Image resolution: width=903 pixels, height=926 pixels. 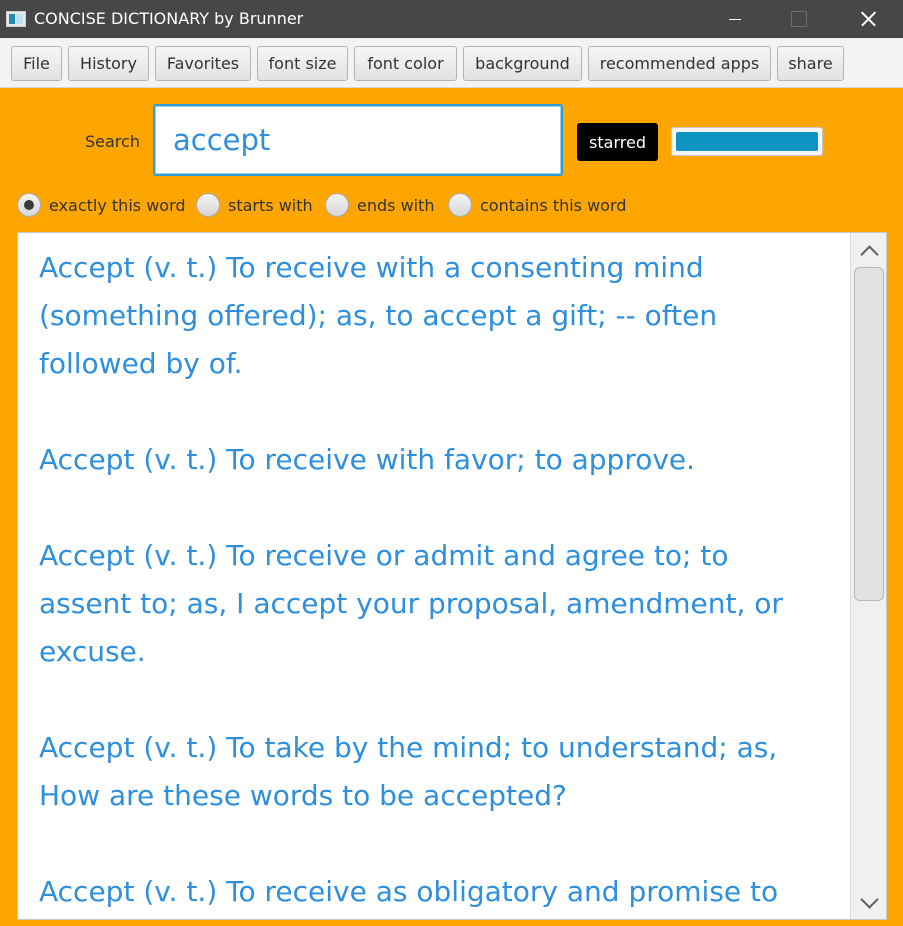 I want to click on close-icon, so click(x=868, y=19).